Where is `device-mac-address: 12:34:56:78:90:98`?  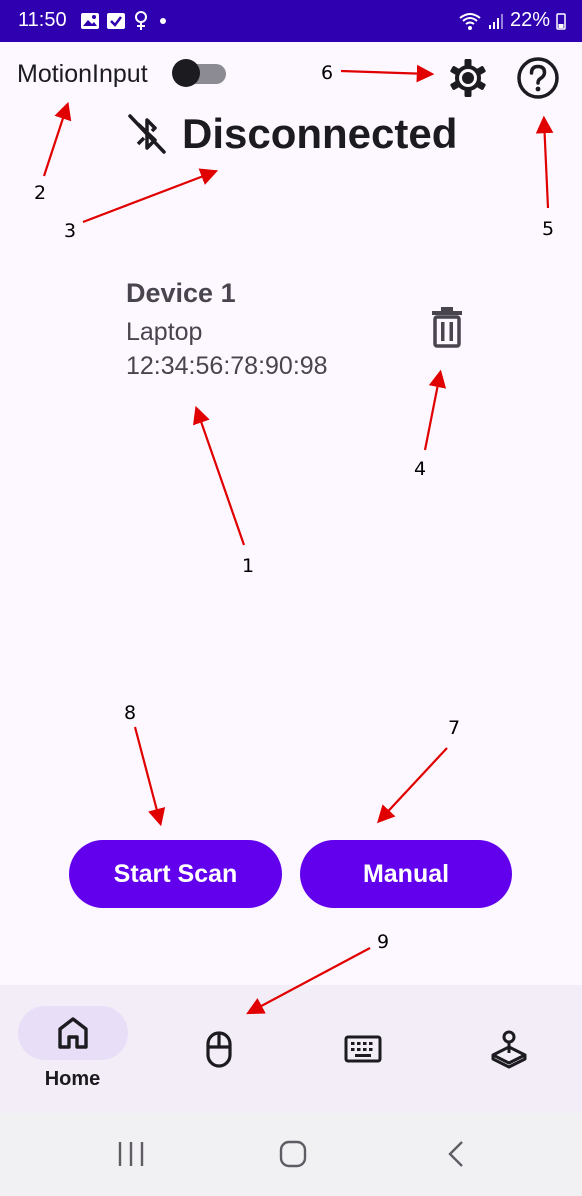 device-mac-address: 12:34:56:78:90:98 is located at coordinates (227, 366).